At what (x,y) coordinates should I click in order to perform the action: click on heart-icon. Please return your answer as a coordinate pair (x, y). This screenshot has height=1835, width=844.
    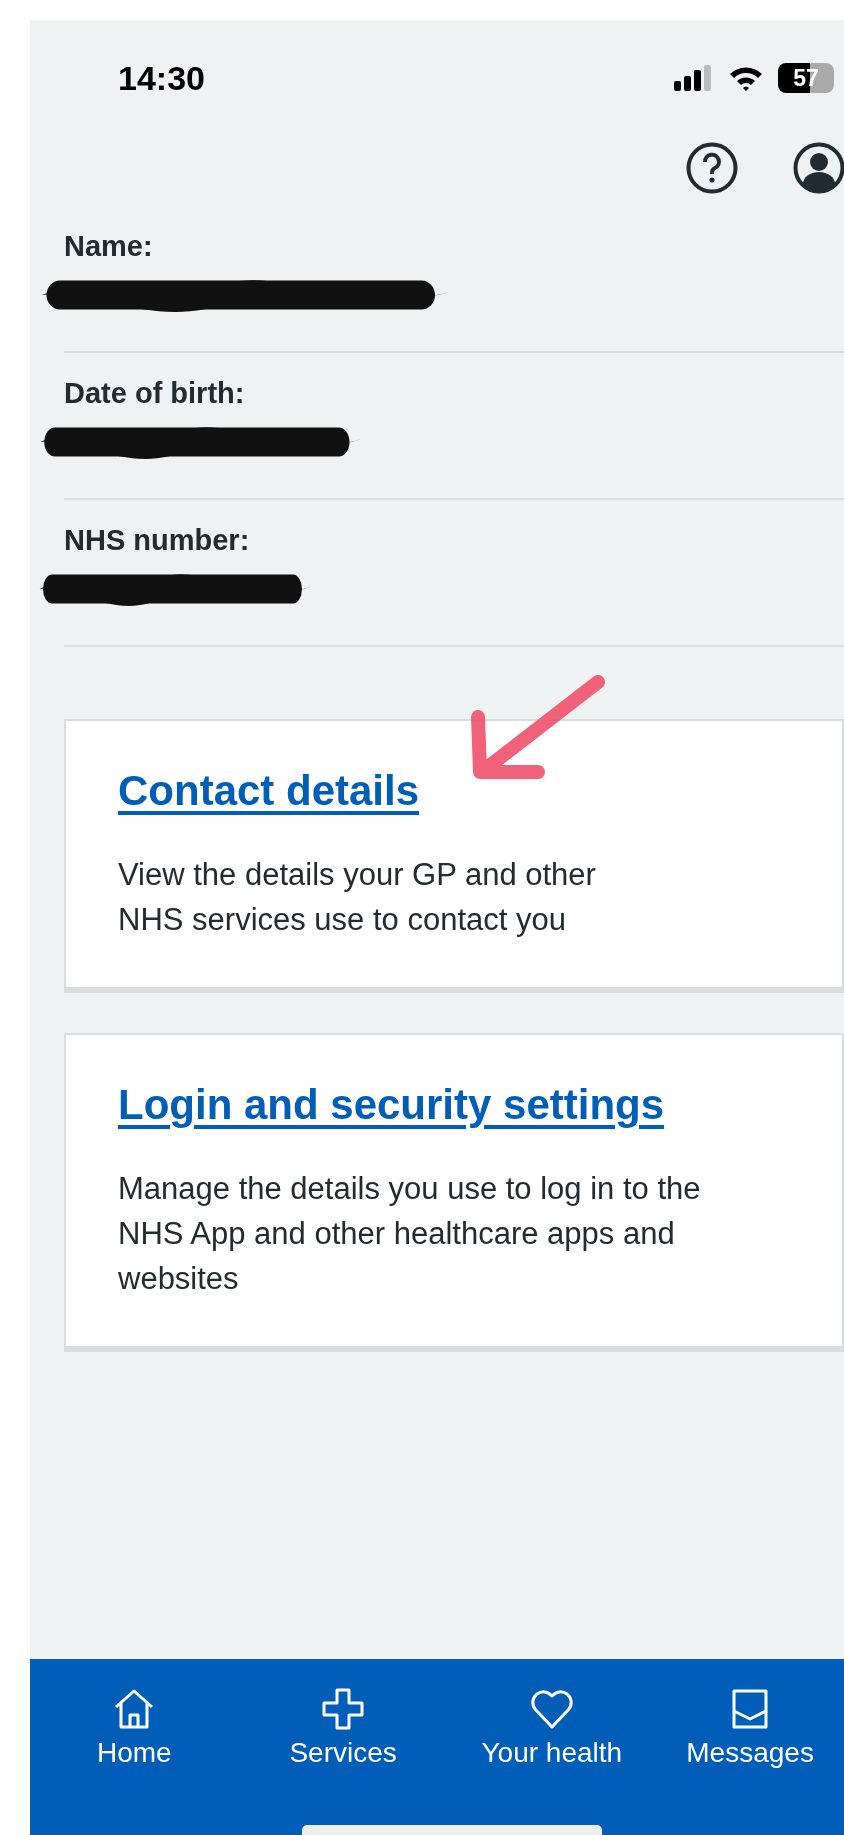
    Looking at the image, I should click on (551, 1709).